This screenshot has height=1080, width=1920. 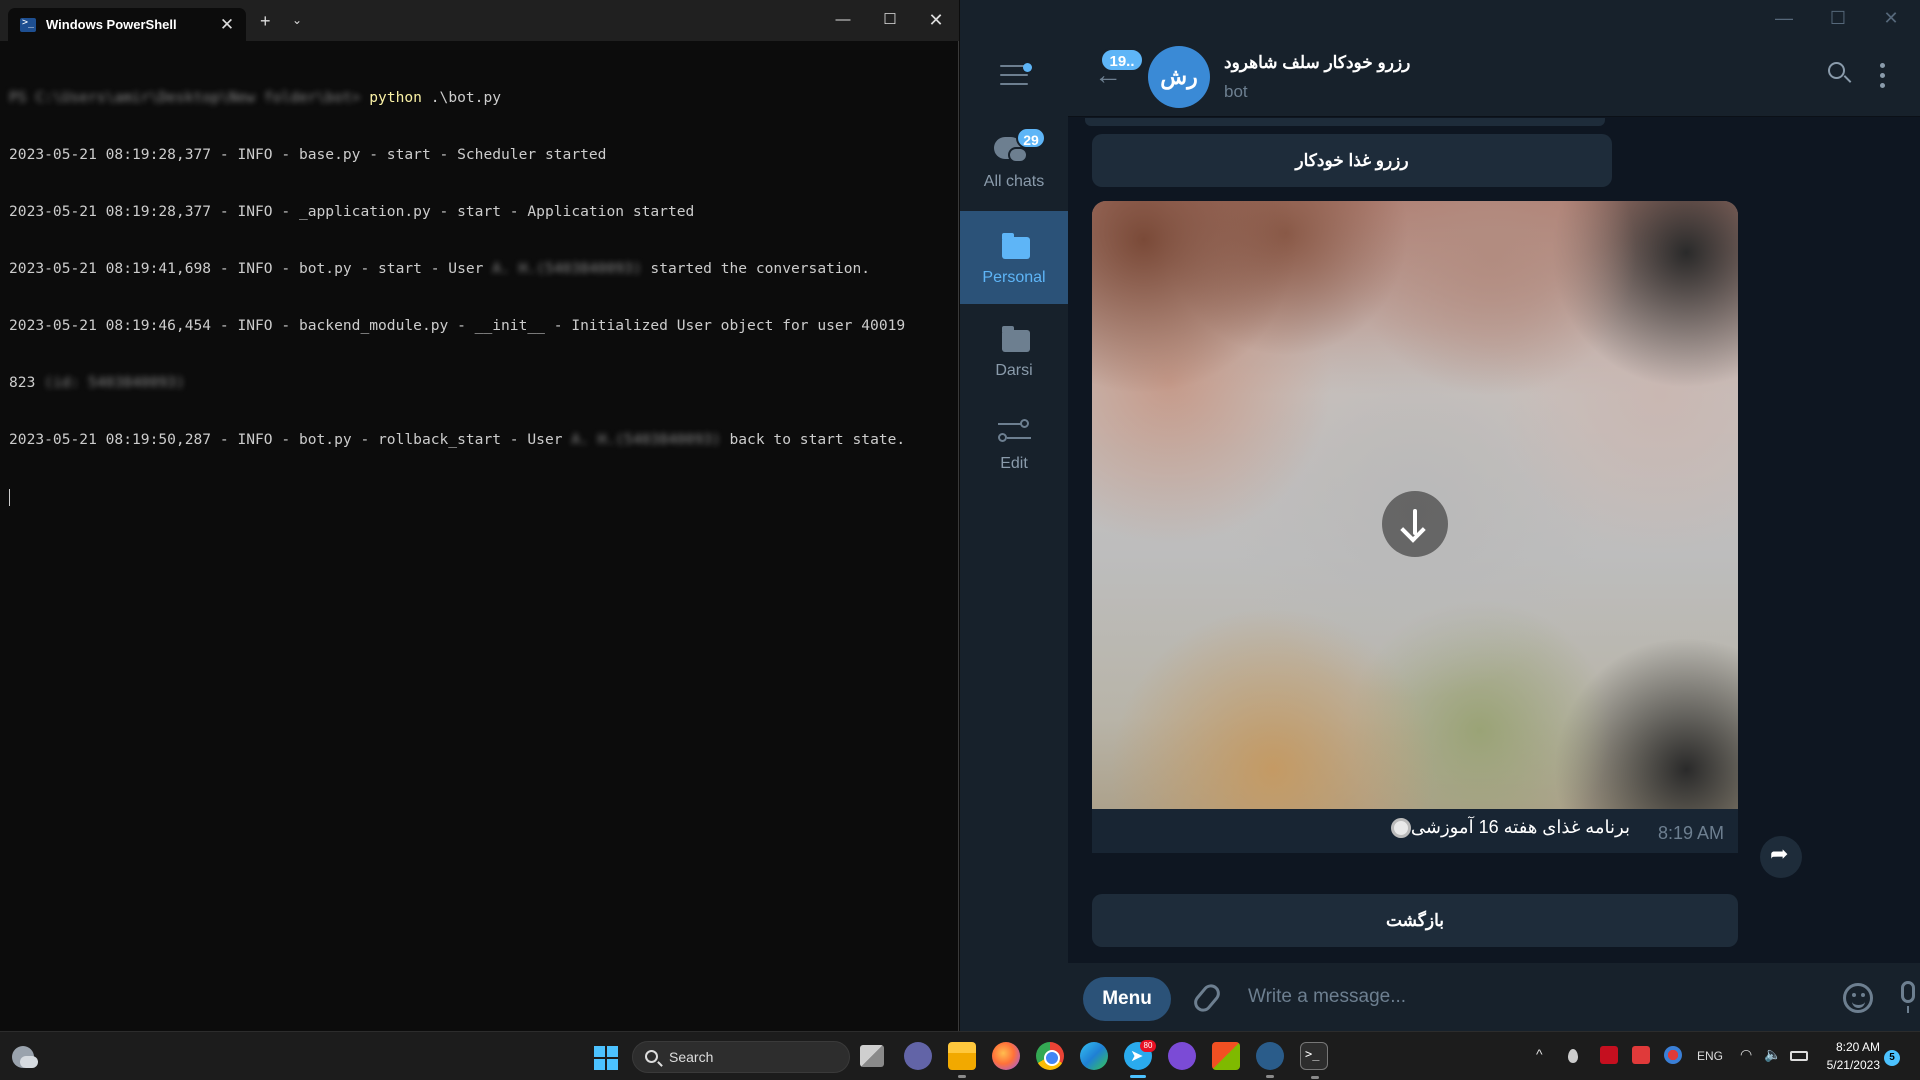 I want to click on vpn-icon, so click(x=1609, y=1055).